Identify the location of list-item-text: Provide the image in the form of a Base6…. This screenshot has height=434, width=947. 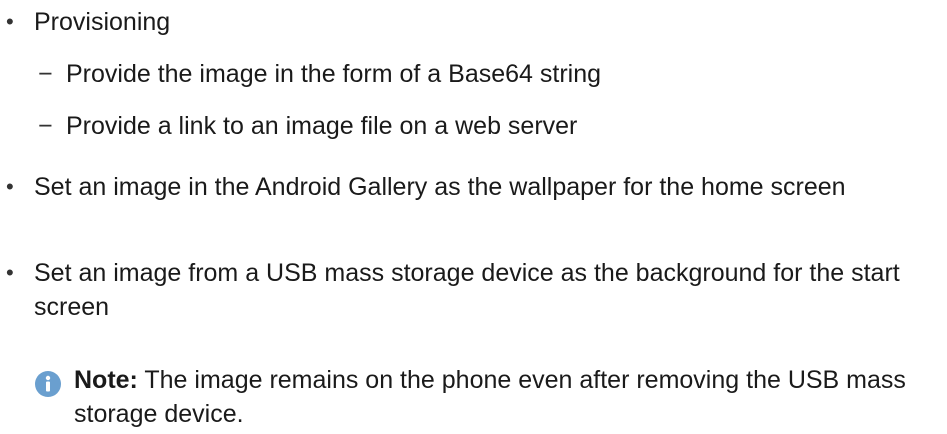
(334, 74).